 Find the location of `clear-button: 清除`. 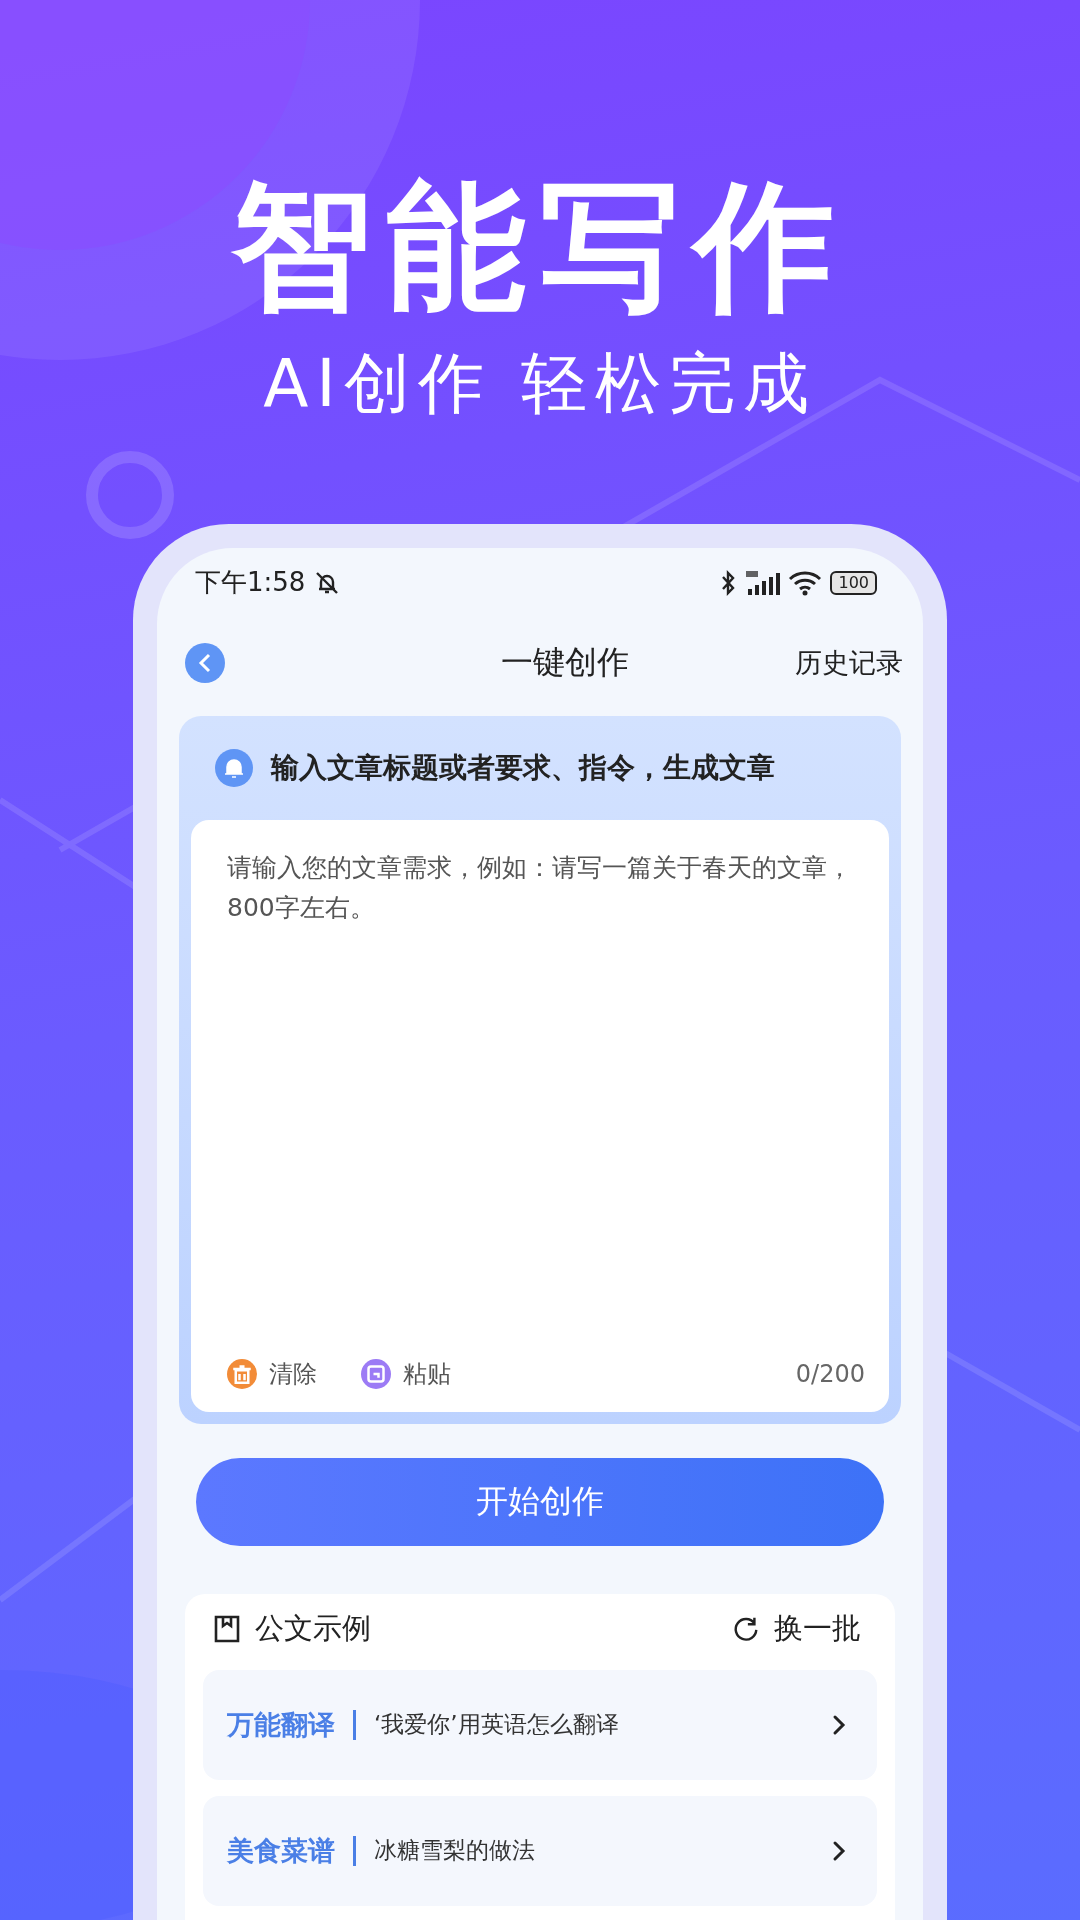

clear-button: 清除 is located at coordinates (272, 1373).